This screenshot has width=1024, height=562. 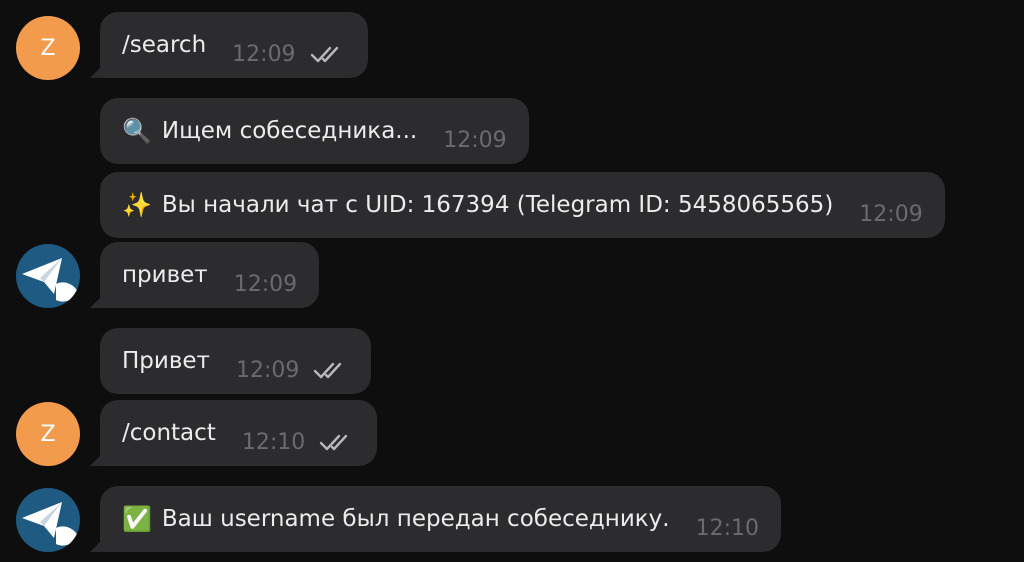 What do you see at coordinates (415, 519) in the screenshot?
I see `message-text: Ваш username был передан собеседнику.` at bounding box center [415, 519].